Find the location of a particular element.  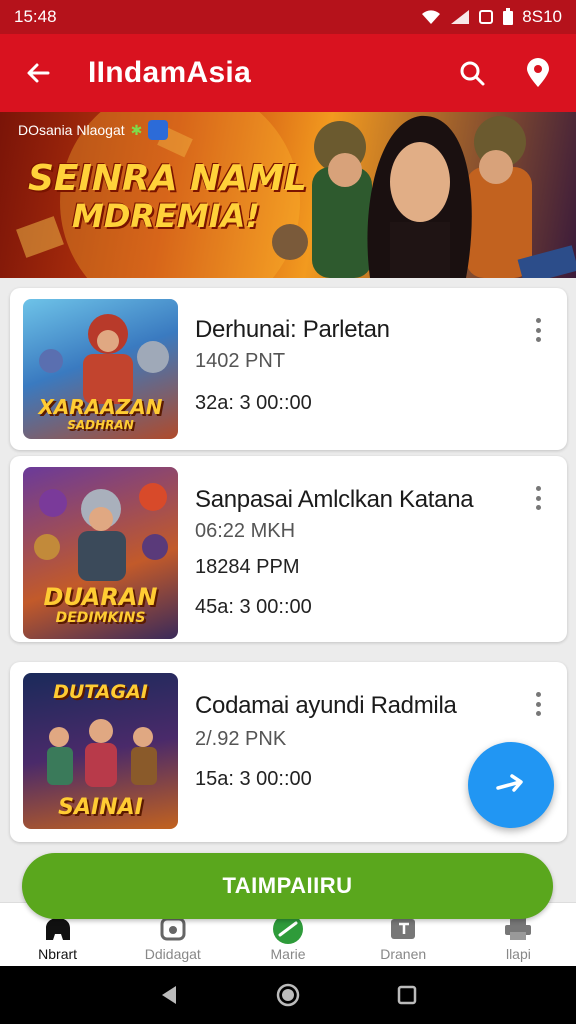

search-button is located at coordinates (472, 73).